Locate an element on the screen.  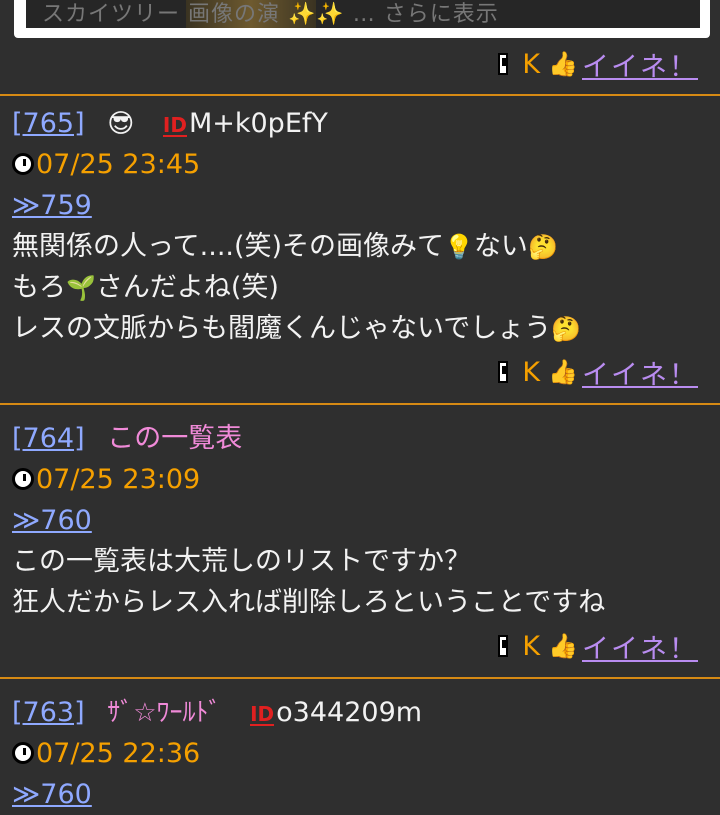
image-preview: スカイツリー 画像の演 ✨✨ … さらに表示 is located at coordinates (363, 14).